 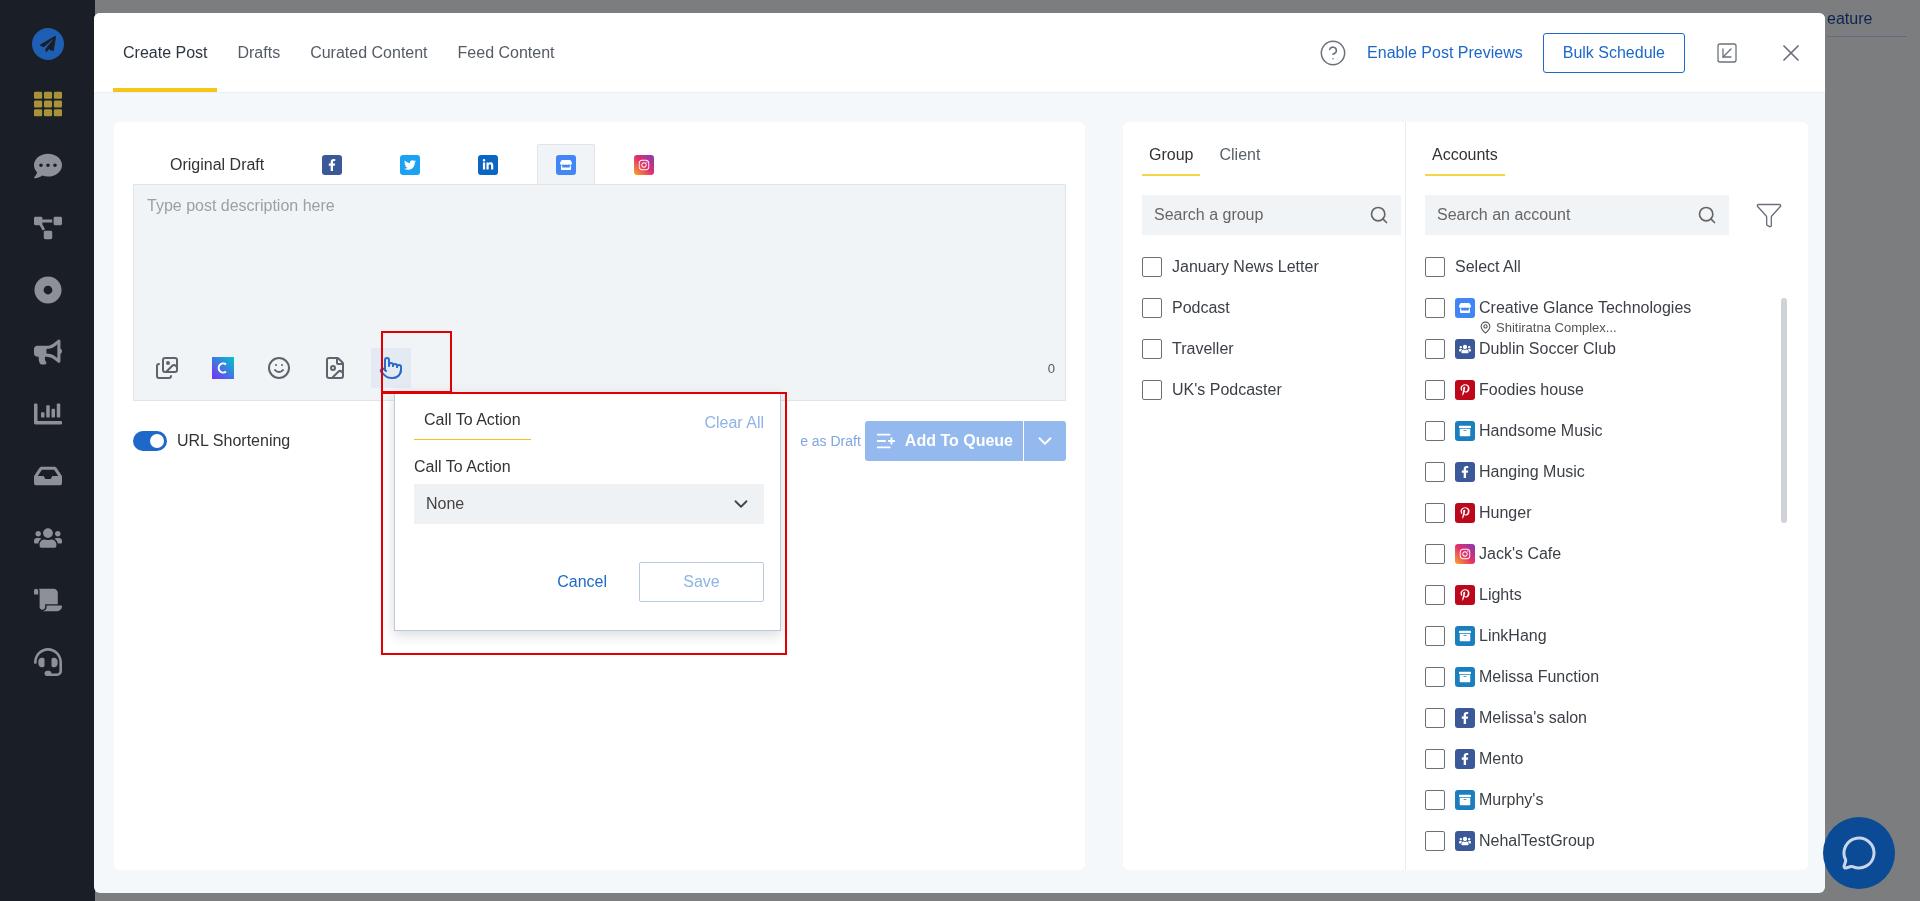 What do you see at coordinates (223, 368) in the screenshot?
I see `canva-icon` at bounding box center [223, 368].